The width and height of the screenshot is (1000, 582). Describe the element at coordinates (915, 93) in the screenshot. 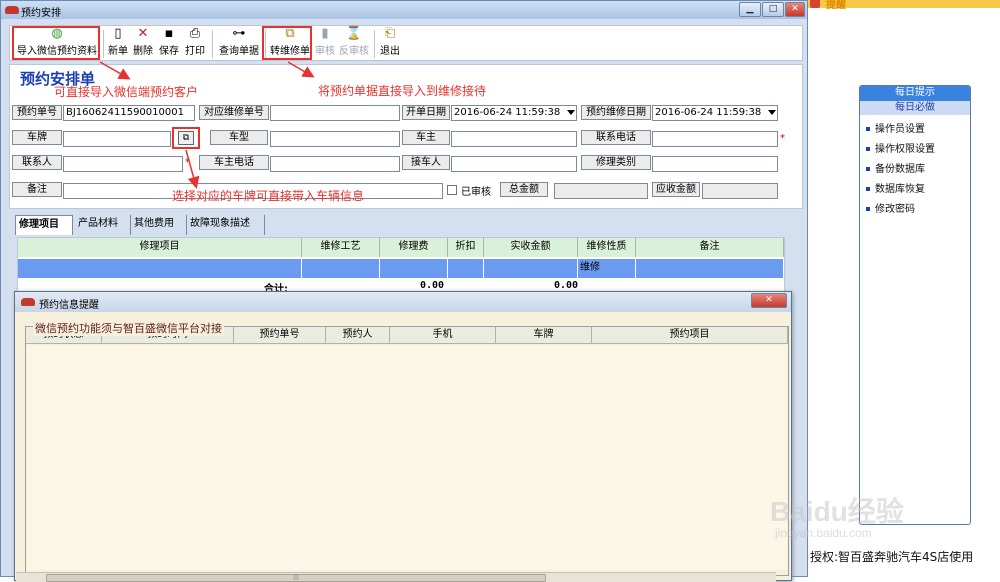

I see `tips-title: 每日提示` at that location.